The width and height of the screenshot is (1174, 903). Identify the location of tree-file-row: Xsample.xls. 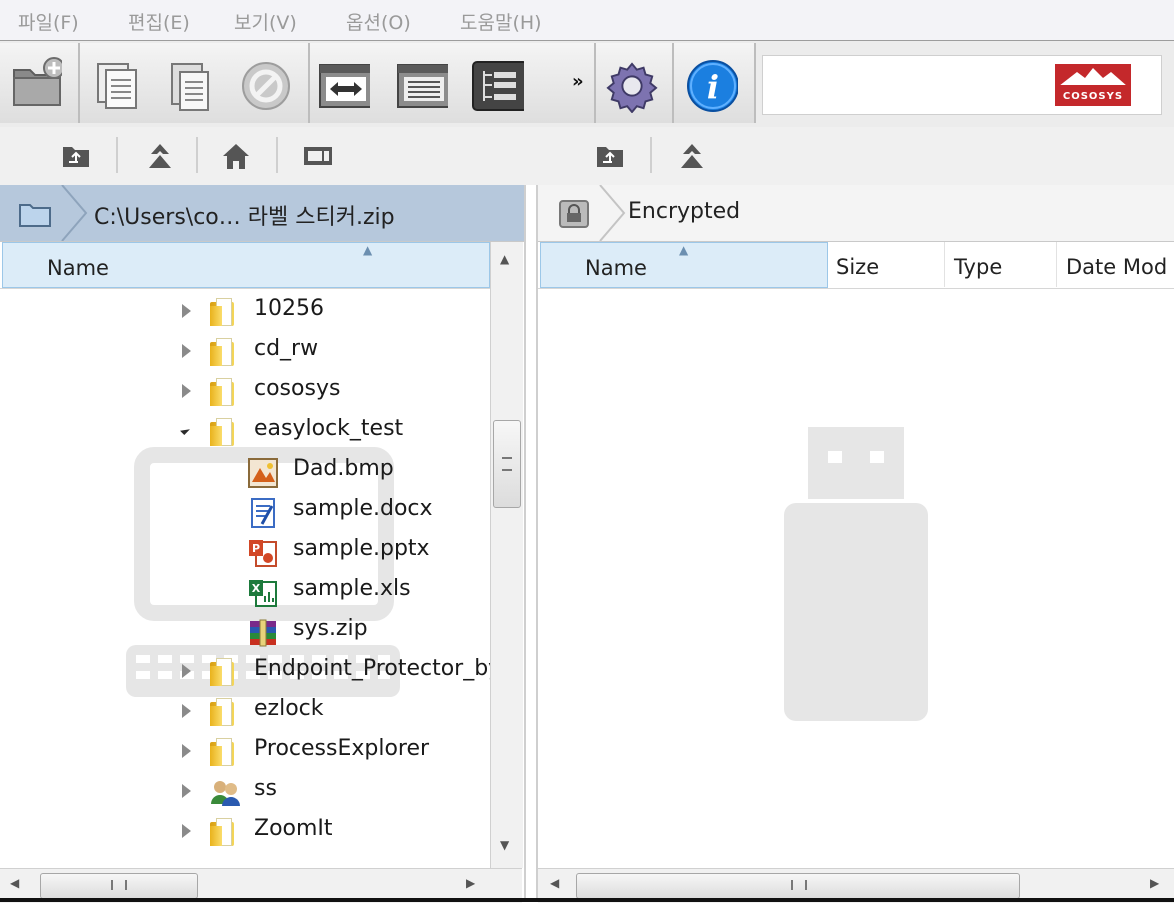
(244, 591).